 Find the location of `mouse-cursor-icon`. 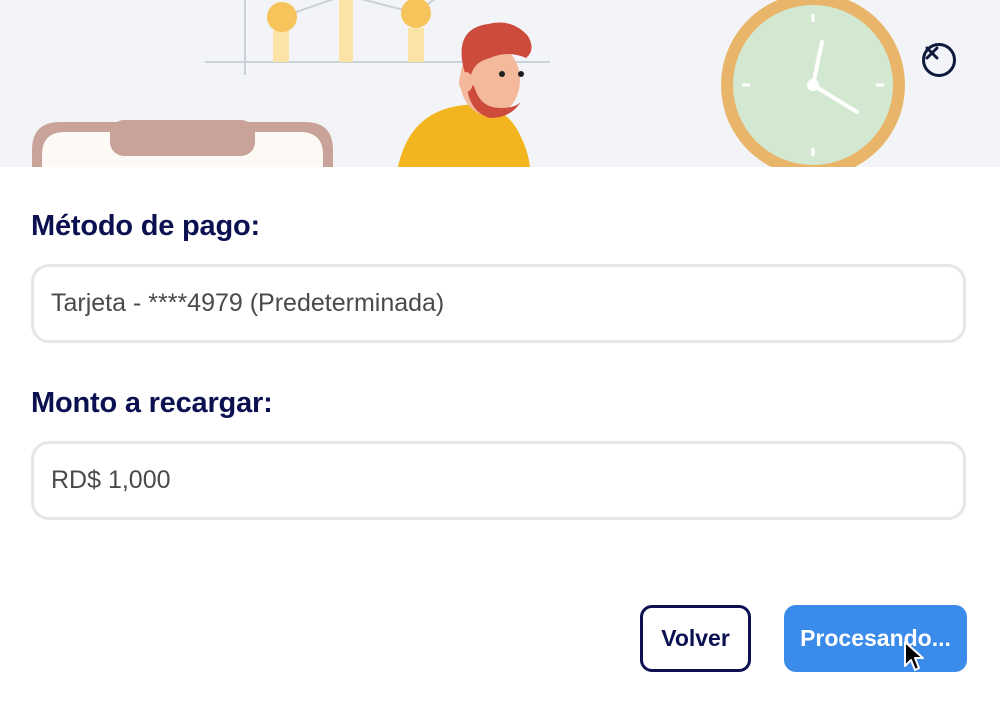

mouse-cursor-icon is located at coordinates (914, 656).